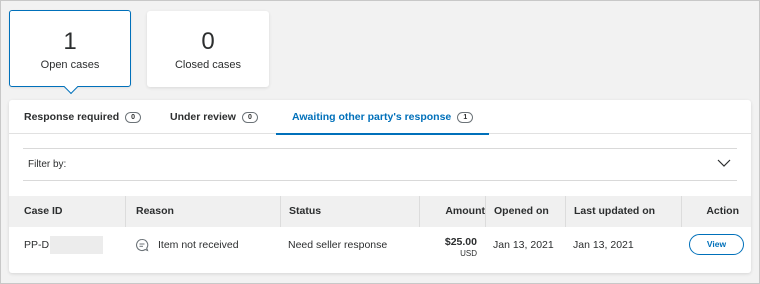  I want to click on amount-value: $25.00, so click(460, 242).